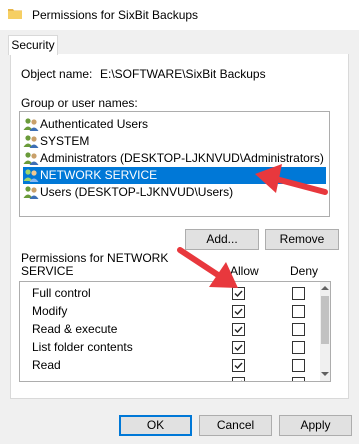 This screenshot has height=444, width=359. I want to click on deny-checkbox-modify, so click(298, 311).